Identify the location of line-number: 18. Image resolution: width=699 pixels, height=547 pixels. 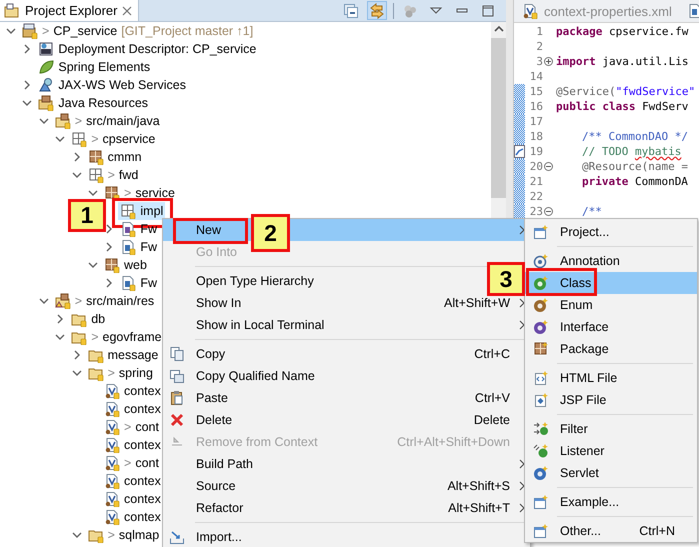
(535, 136).